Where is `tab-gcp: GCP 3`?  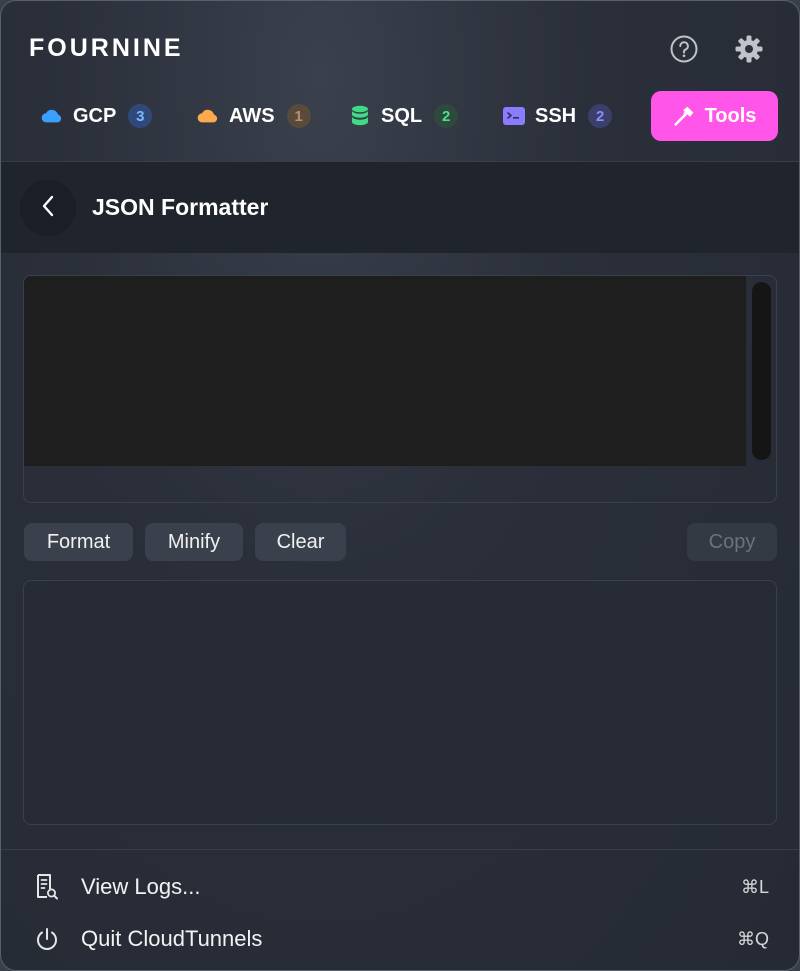
tab-gcp: GCP 3 is located at coordinates (97, 116).